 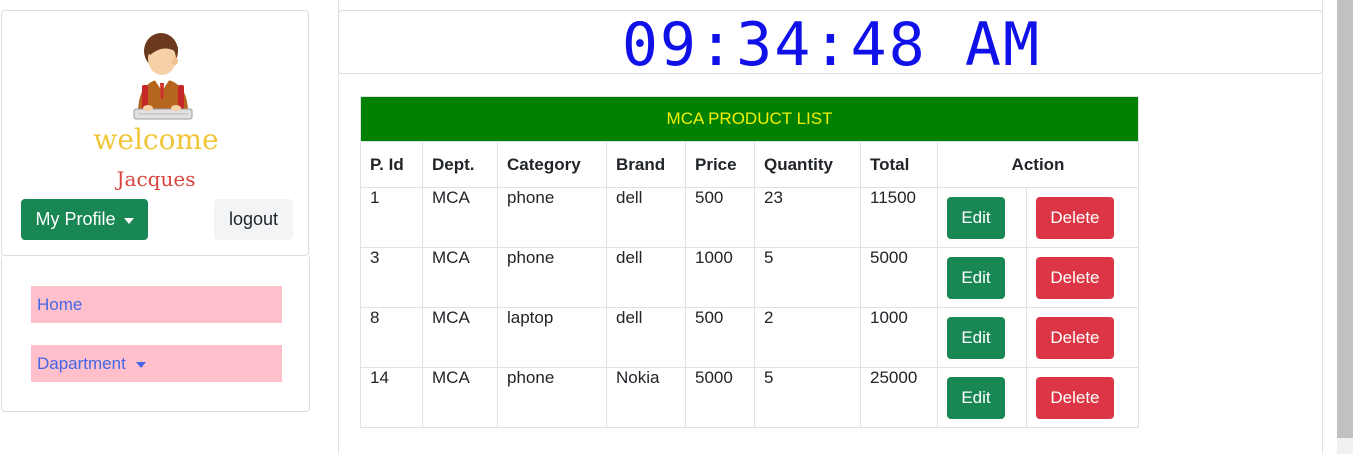 I want to click on column-header-pid: P. Id, so click(x=391, y=164).